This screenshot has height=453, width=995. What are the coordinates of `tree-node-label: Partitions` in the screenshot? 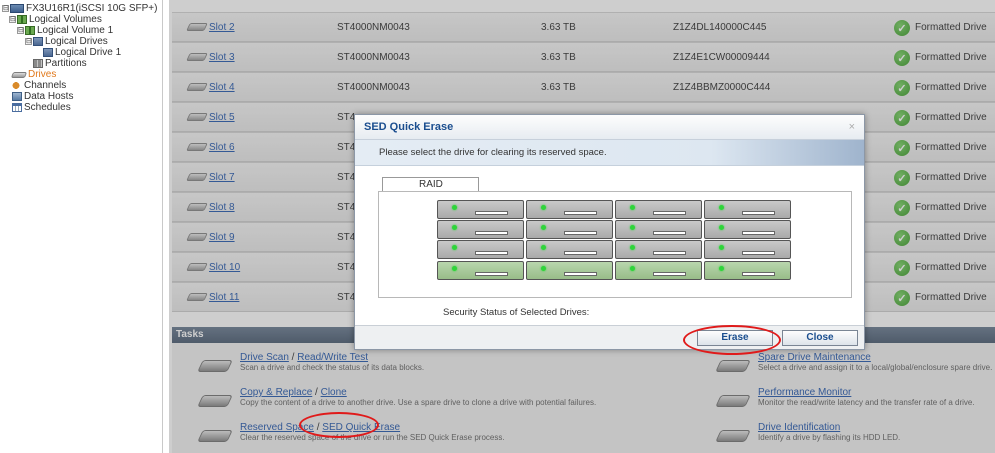 It's located at (66, 63).